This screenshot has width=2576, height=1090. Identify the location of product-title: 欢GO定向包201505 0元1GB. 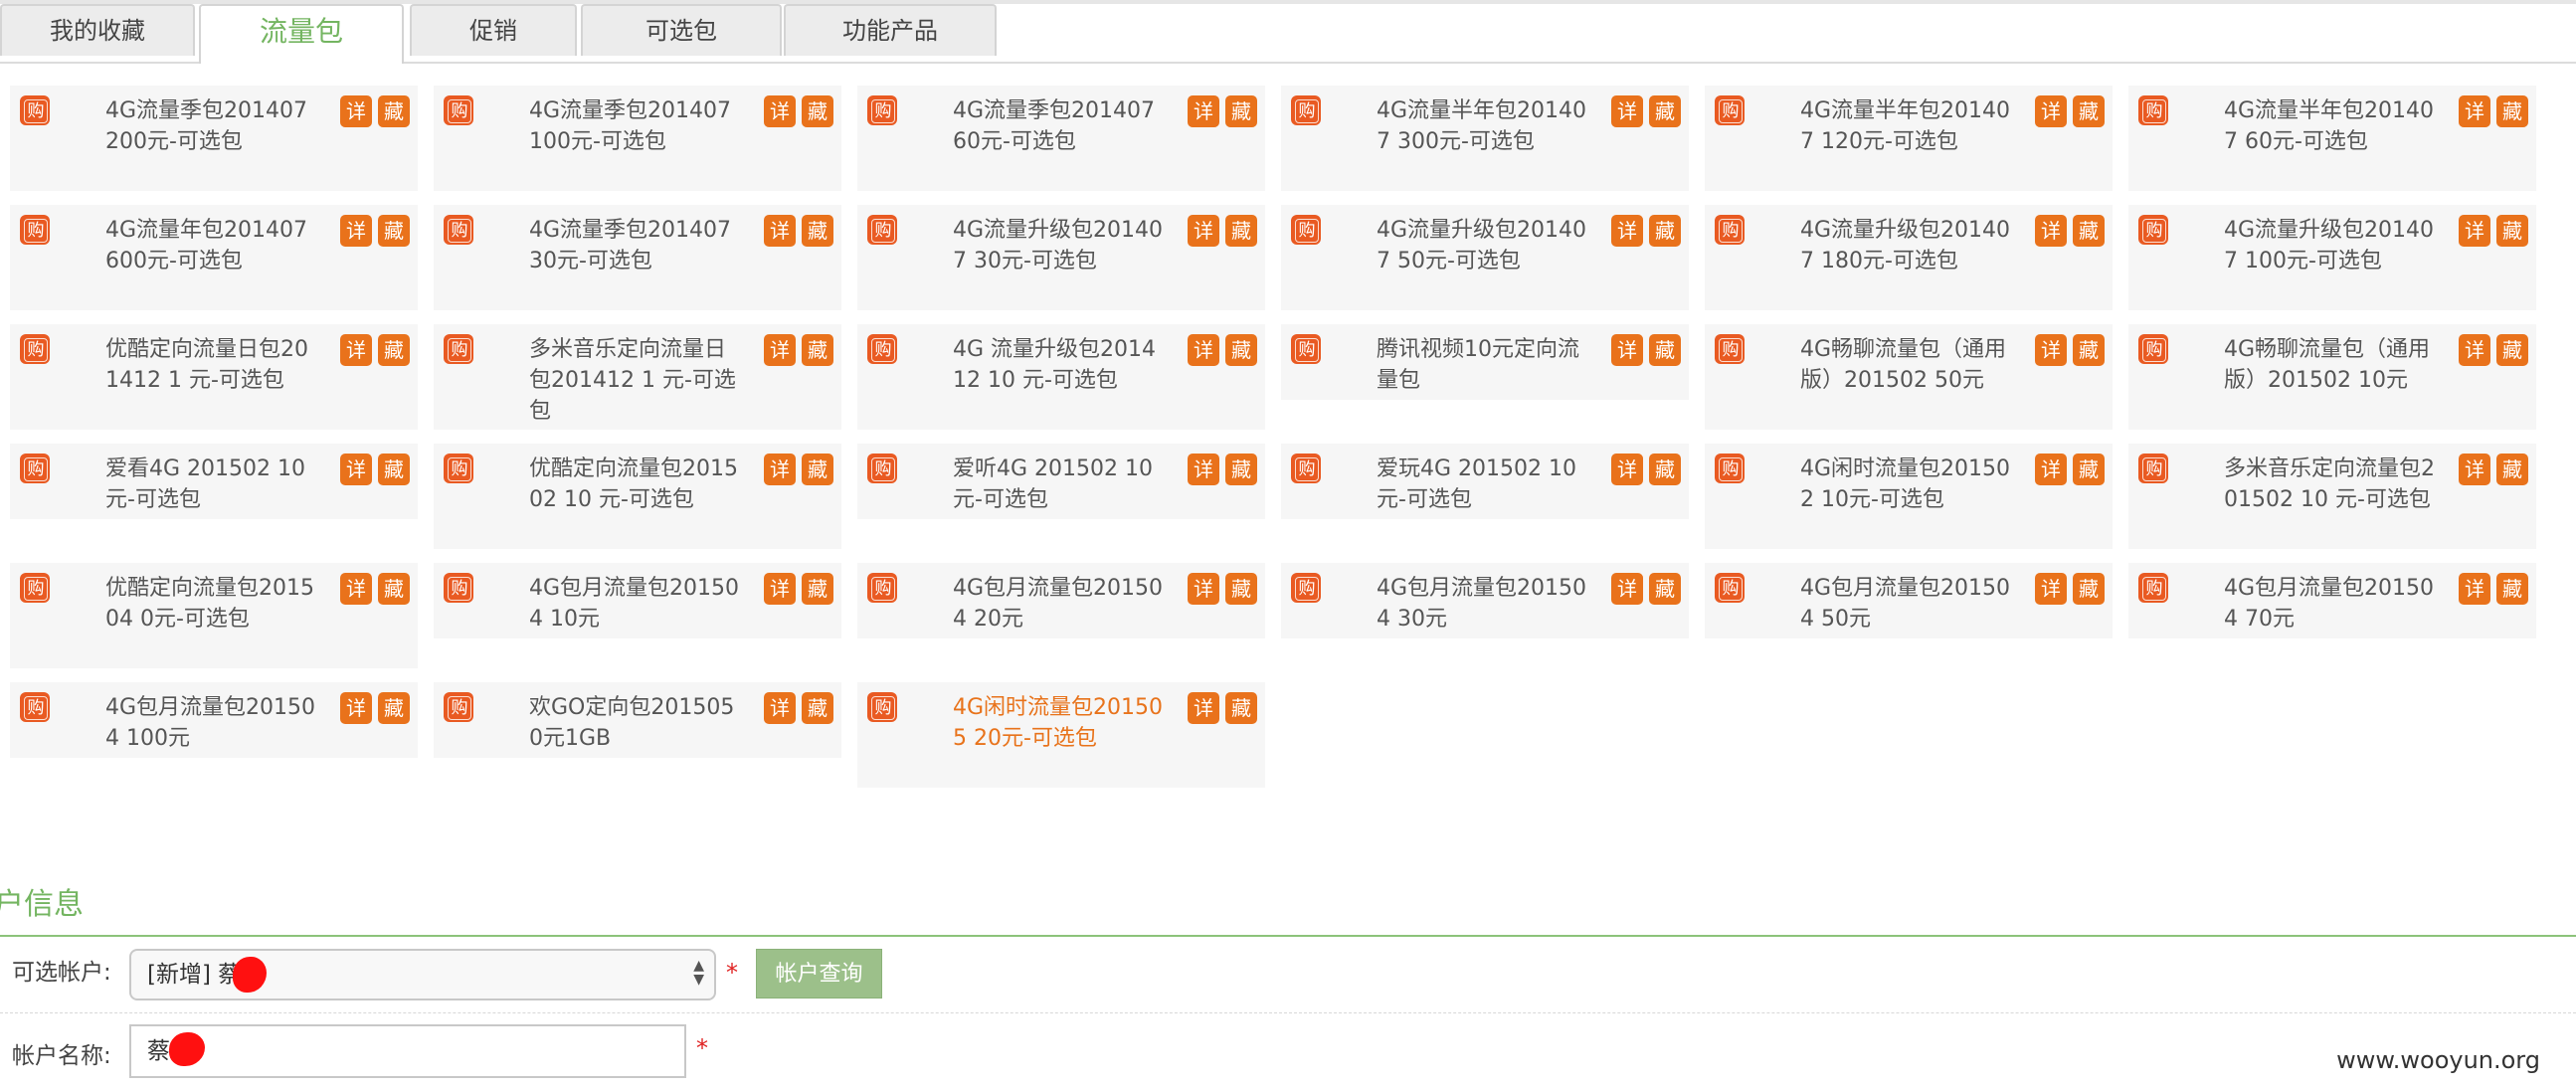
(636, 722).